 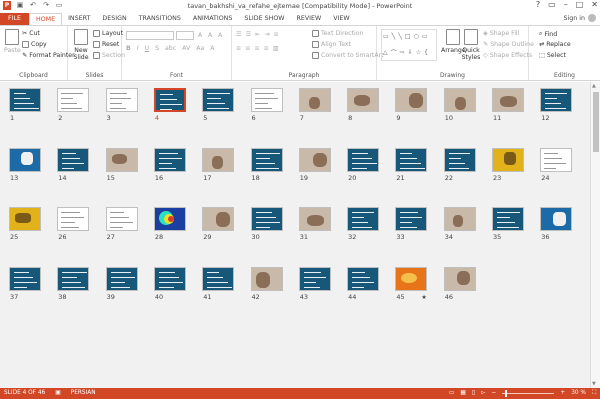 What do you see at coordinates (109, 55) in the screenshot?
I see `section-button: Section` at bounding box center [109, 55].